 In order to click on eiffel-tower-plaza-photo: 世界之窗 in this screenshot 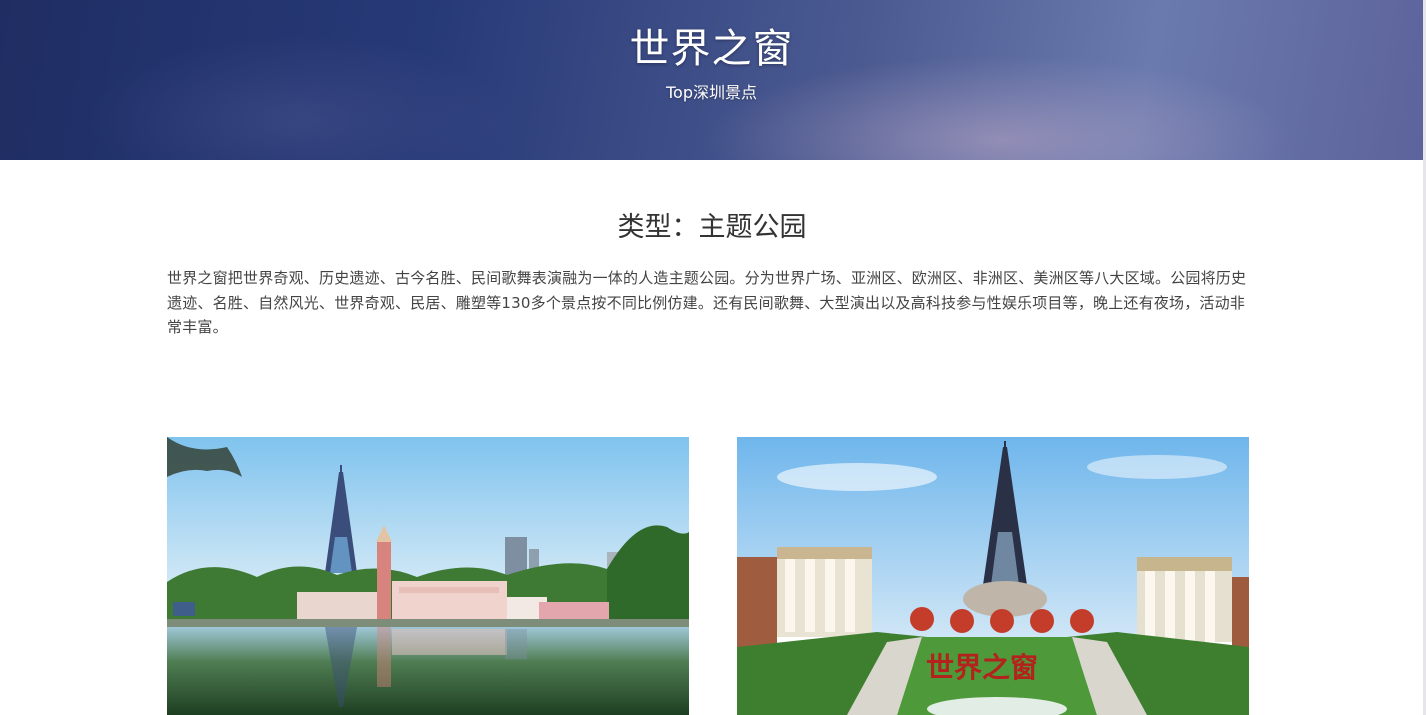, I will do `click(993, 576)`.